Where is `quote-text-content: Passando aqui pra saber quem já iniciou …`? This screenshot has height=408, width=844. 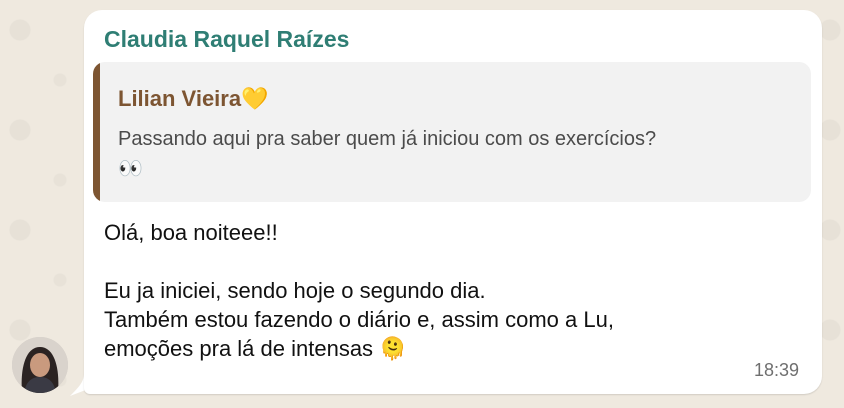 quote-text-content: Passando aqui pra saber quem já iniciou … is located at coordinates (387, 139).